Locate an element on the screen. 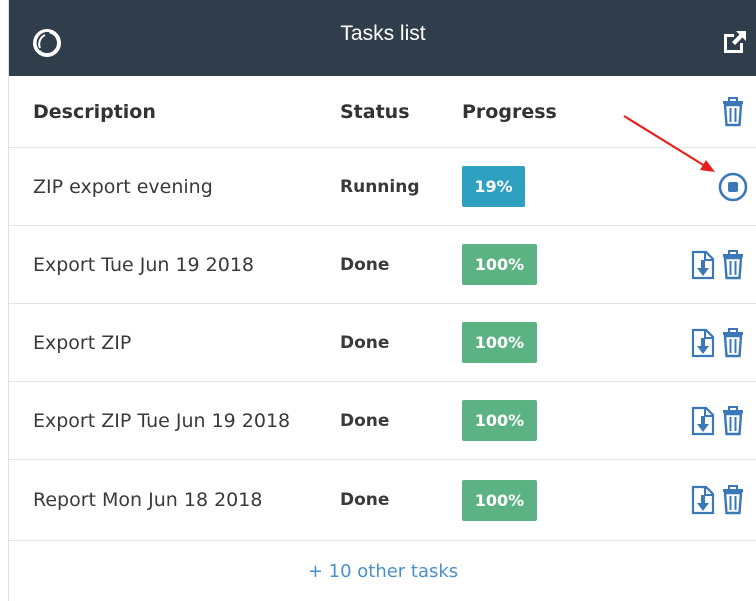  stop-icon is located at coordinates (733, 187).